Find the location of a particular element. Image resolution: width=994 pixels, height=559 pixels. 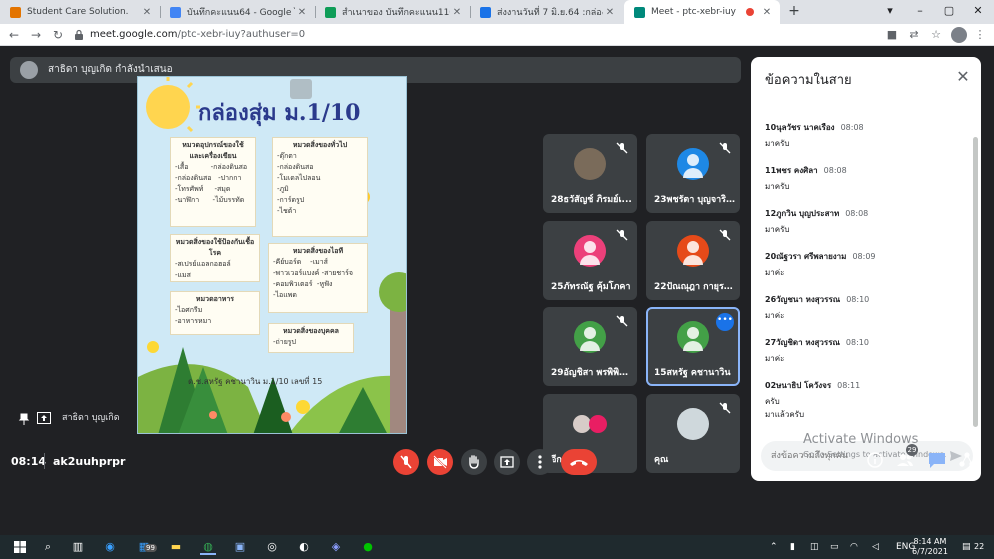

message-body: มาครับ is located at coordinates (777, 186).